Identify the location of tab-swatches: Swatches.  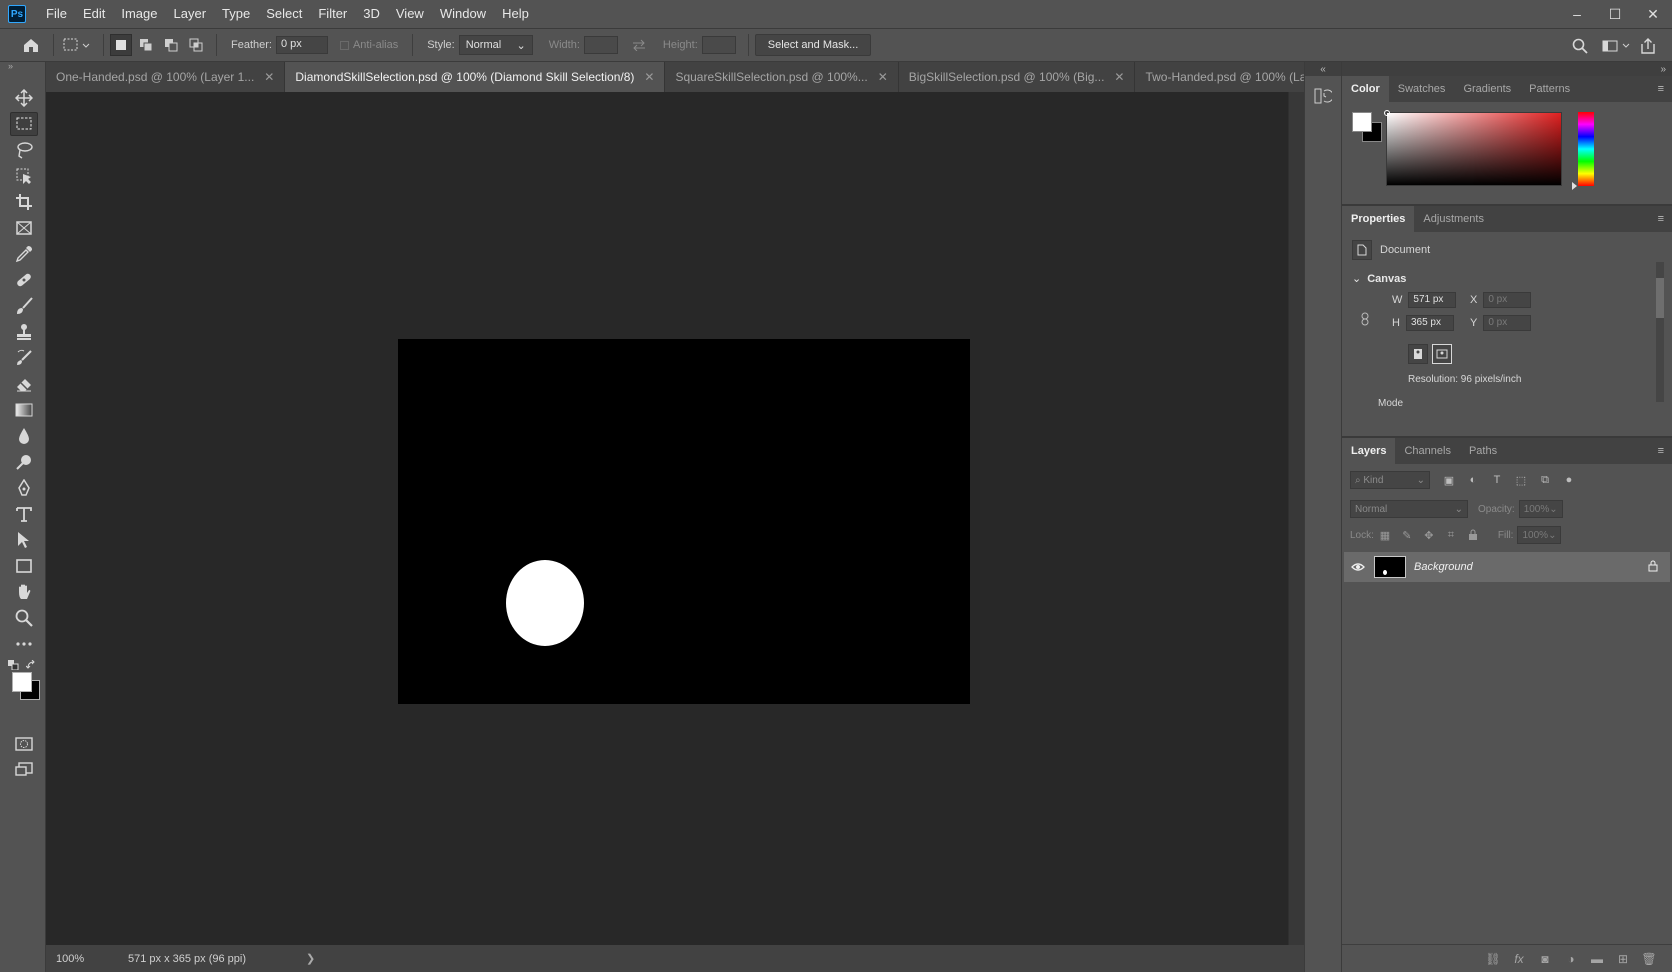
(1422, 89).